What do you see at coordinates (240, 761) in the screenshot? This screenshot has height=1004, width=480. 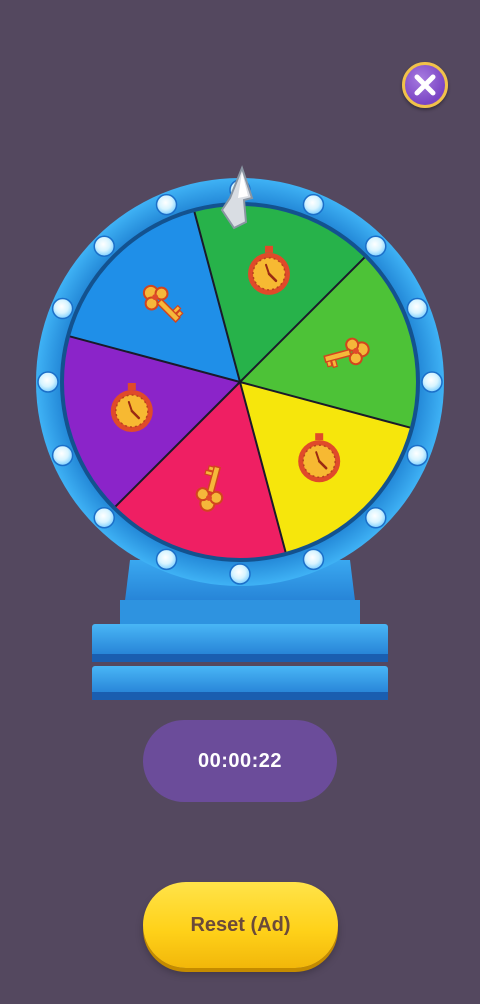 I see `timer-display: 00:00:22` at bounding box center [240, 761].